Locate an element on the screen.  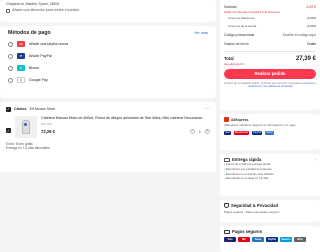
choice-badge: Choice is located at coordinates (20, 109).